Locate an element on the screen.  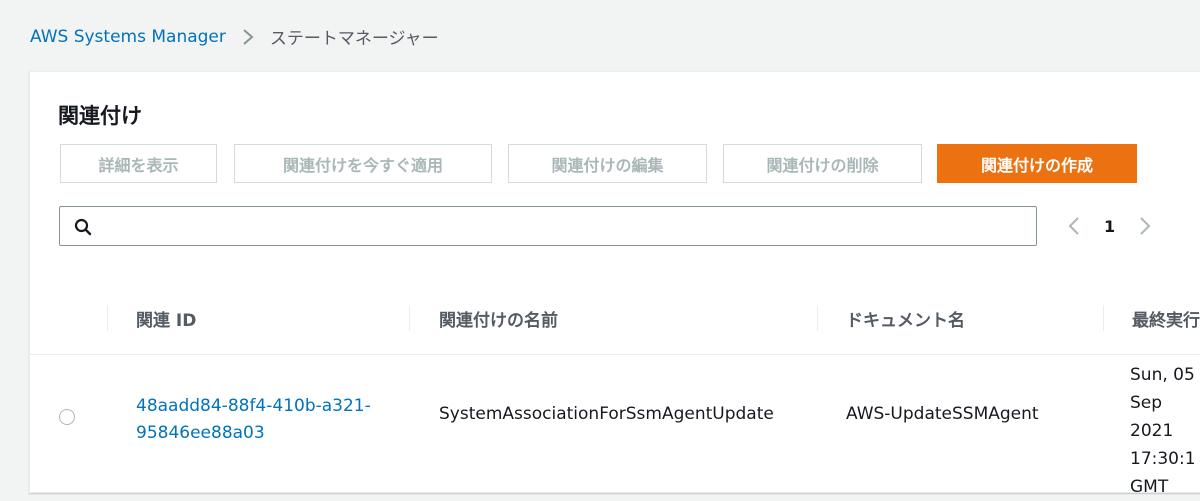
column-header-association-id: 関連 ID is located at coordinates (166, 318).